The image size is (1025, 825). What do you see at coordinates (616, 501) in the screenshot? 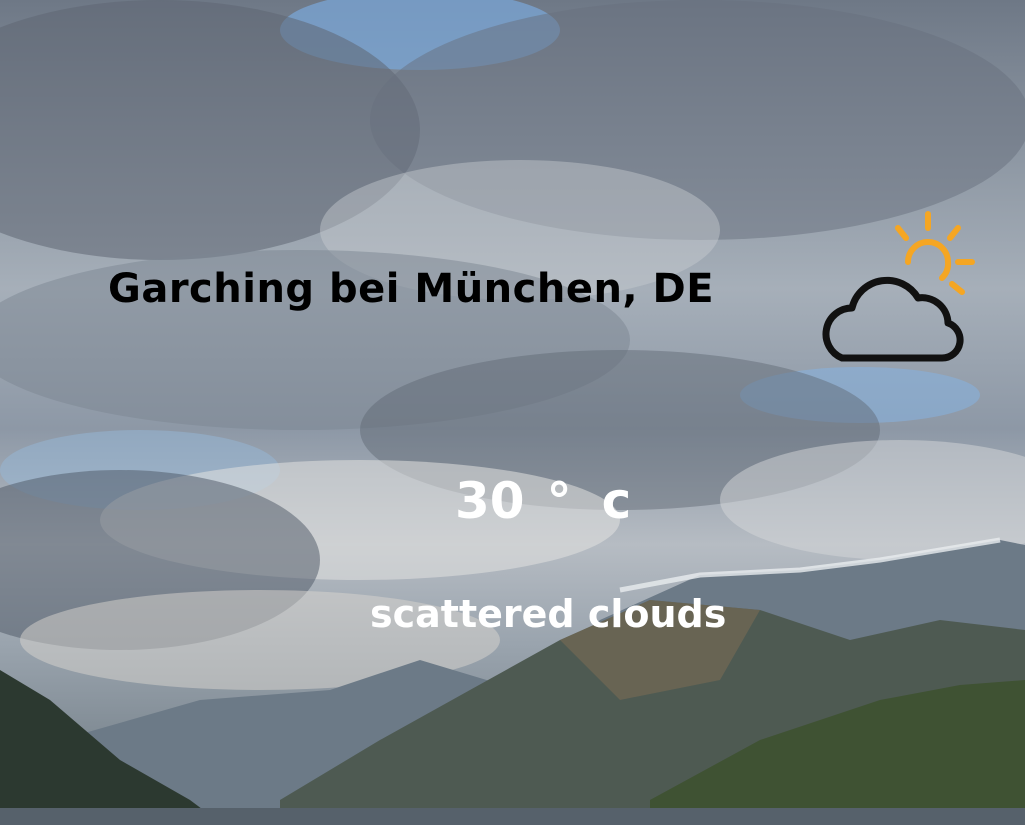
I see `temperature-unit: c` at bounding box center [616, 501].